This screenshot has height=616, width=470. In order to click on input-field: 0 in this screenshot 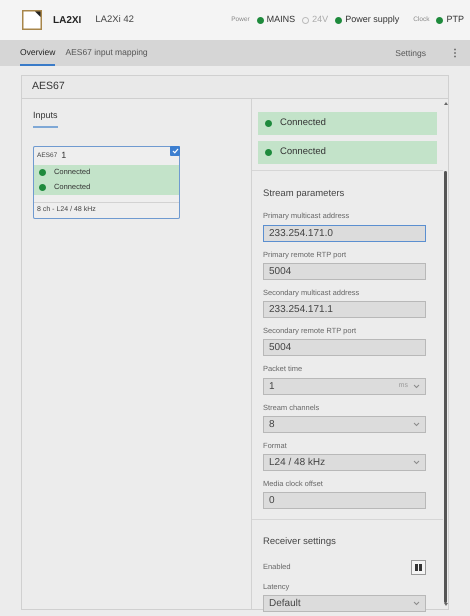, I will do `click(344, 501)`.